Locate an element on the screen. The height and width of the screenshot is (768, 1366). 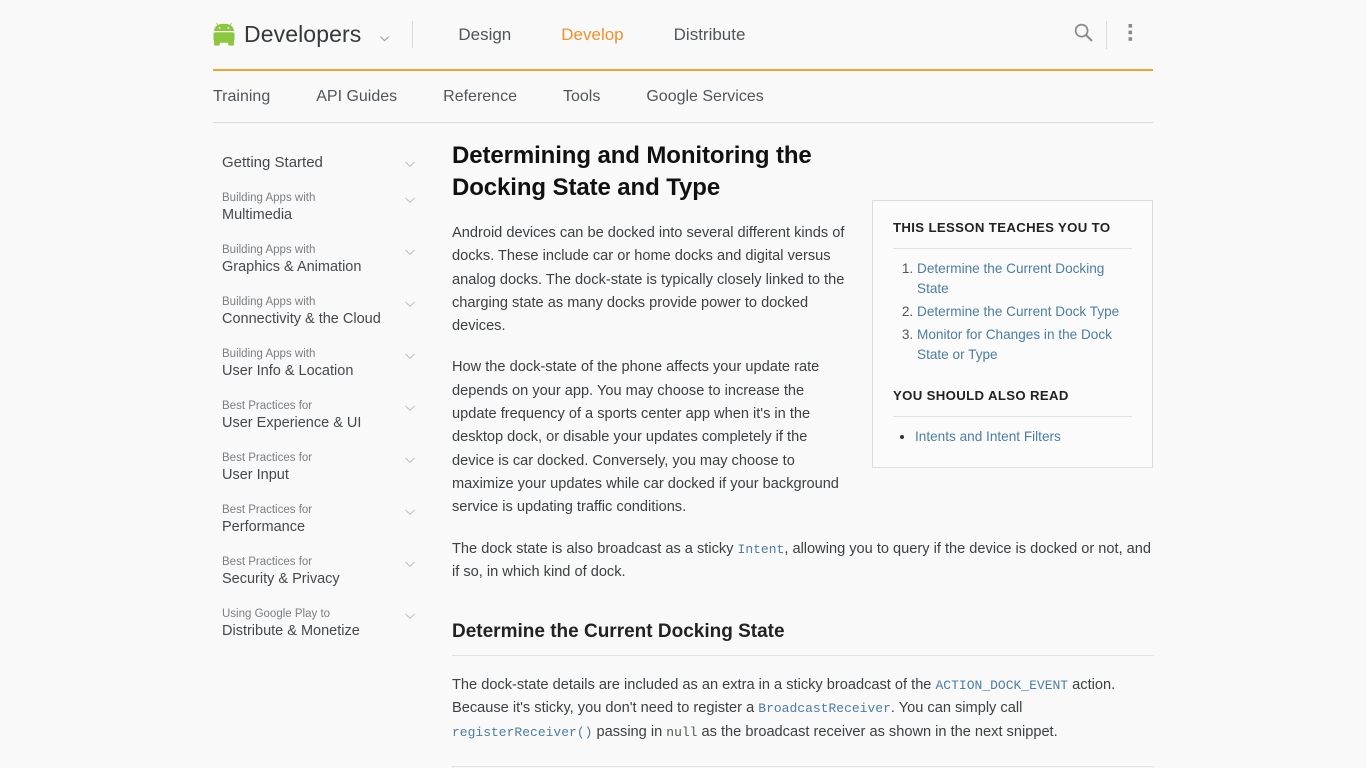
overflow-menu-button is located at coordinates (1130, 35).